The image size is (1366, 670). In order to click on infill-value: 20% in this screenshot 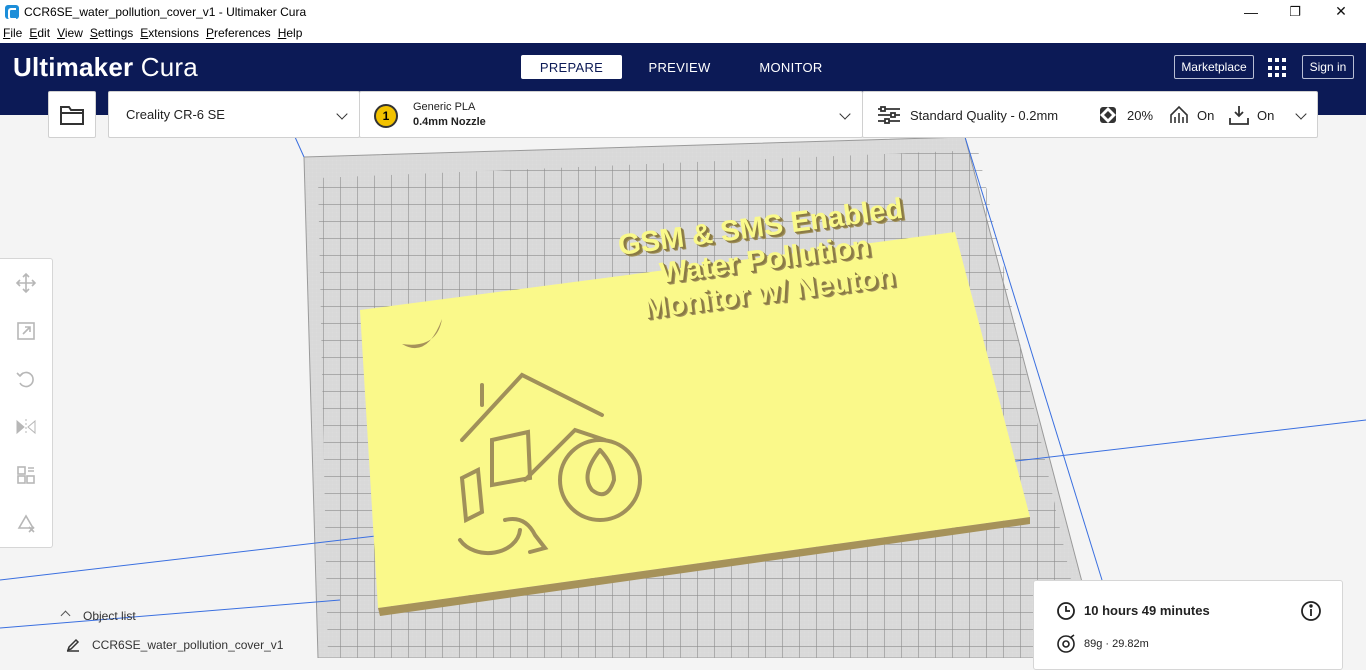, I will do `click(1140, 115)`.